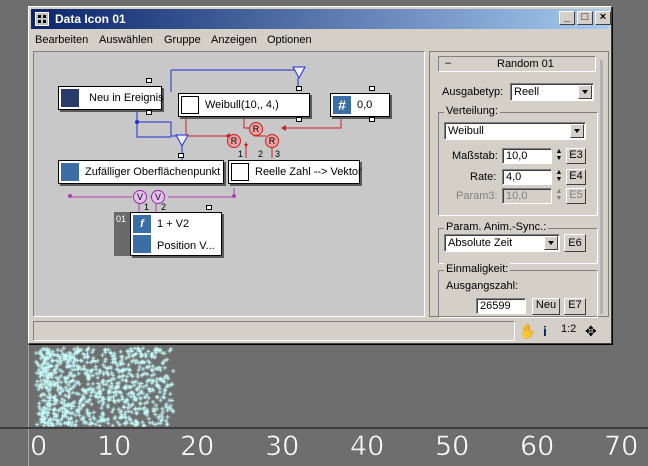 Image resolution: width=648 pixels, height=466 pixels. I want to click on ausgangszahl-field: 26599, so click(501, 306).